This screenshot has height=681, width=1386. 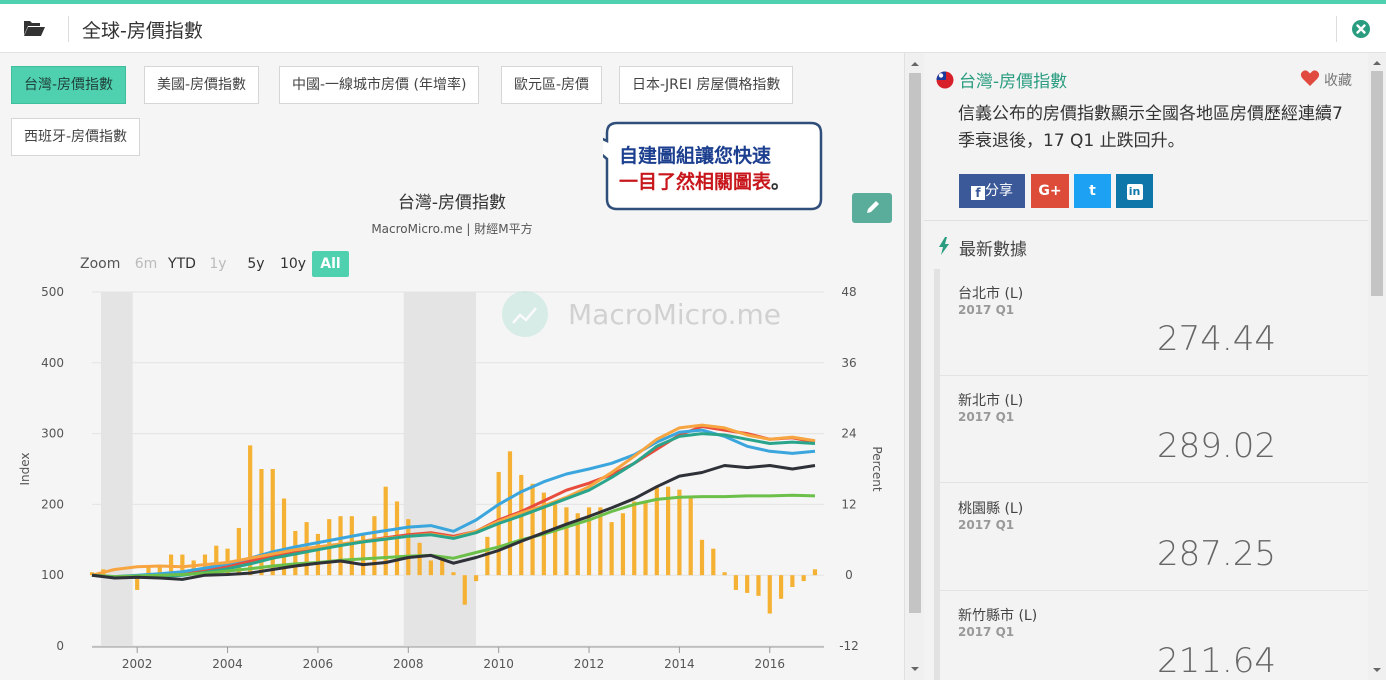 I want to click on y-axis-left-tick-label: 300, so click(x=52, y=434).